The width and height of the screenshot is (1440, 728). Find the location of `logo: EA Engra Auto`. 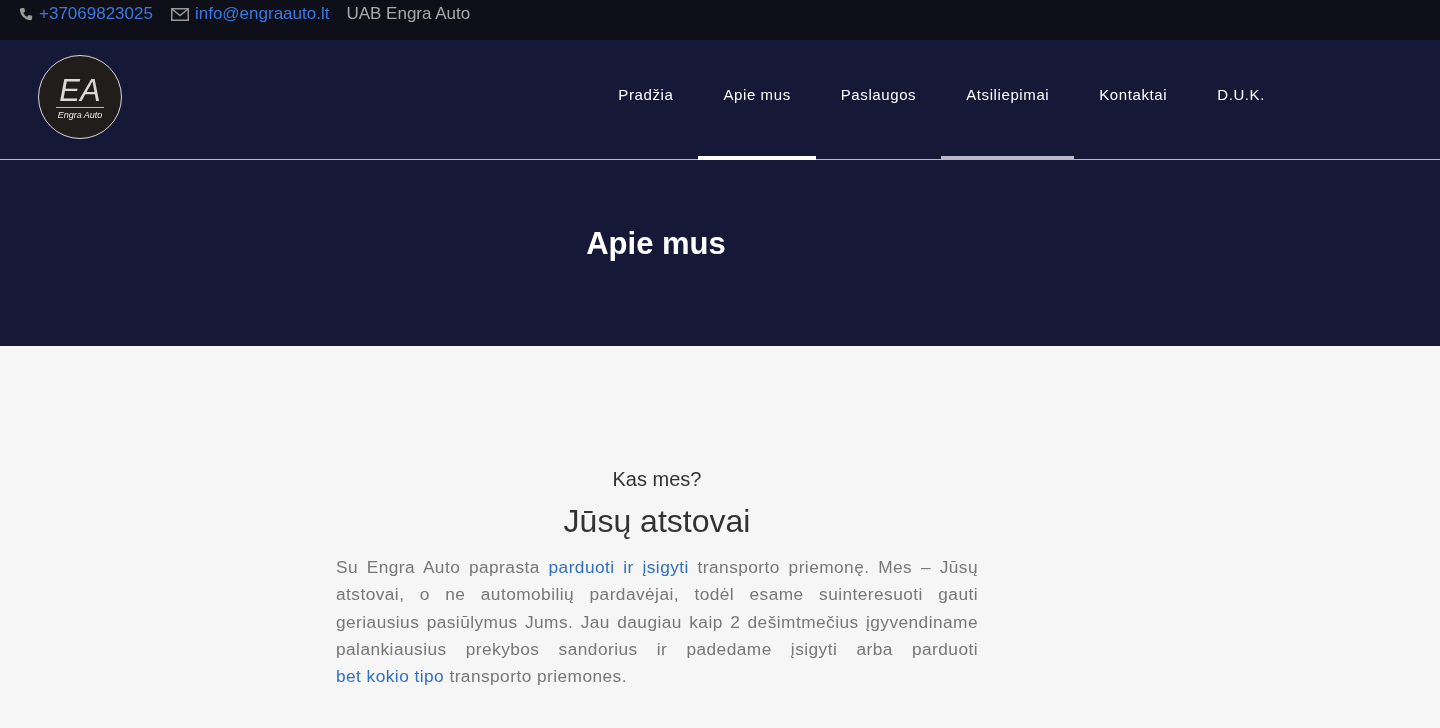

logo: EA Engra Auto is located at coordinates (80, 97).